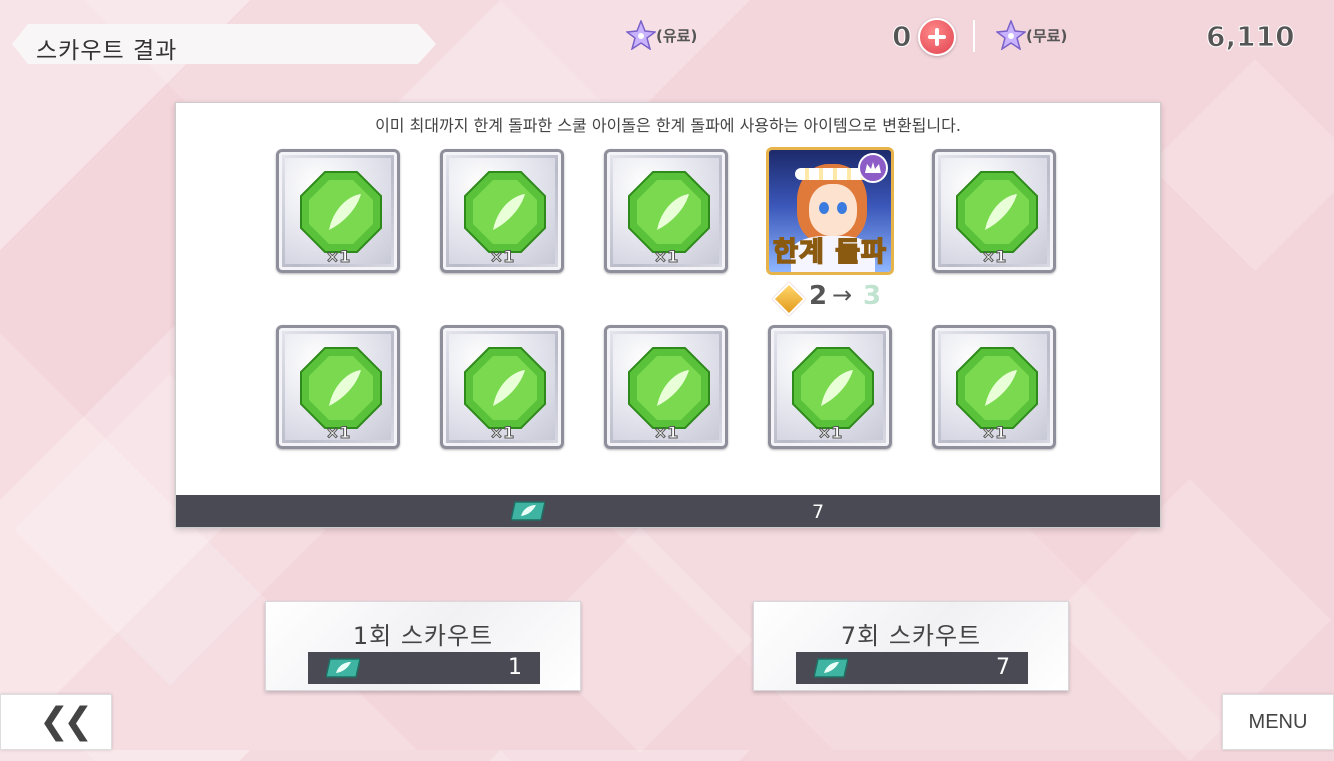 Image resolution: width=1334 pixels, height=761 pixels. I want to click on bg-diamond, so click(1241, 165).